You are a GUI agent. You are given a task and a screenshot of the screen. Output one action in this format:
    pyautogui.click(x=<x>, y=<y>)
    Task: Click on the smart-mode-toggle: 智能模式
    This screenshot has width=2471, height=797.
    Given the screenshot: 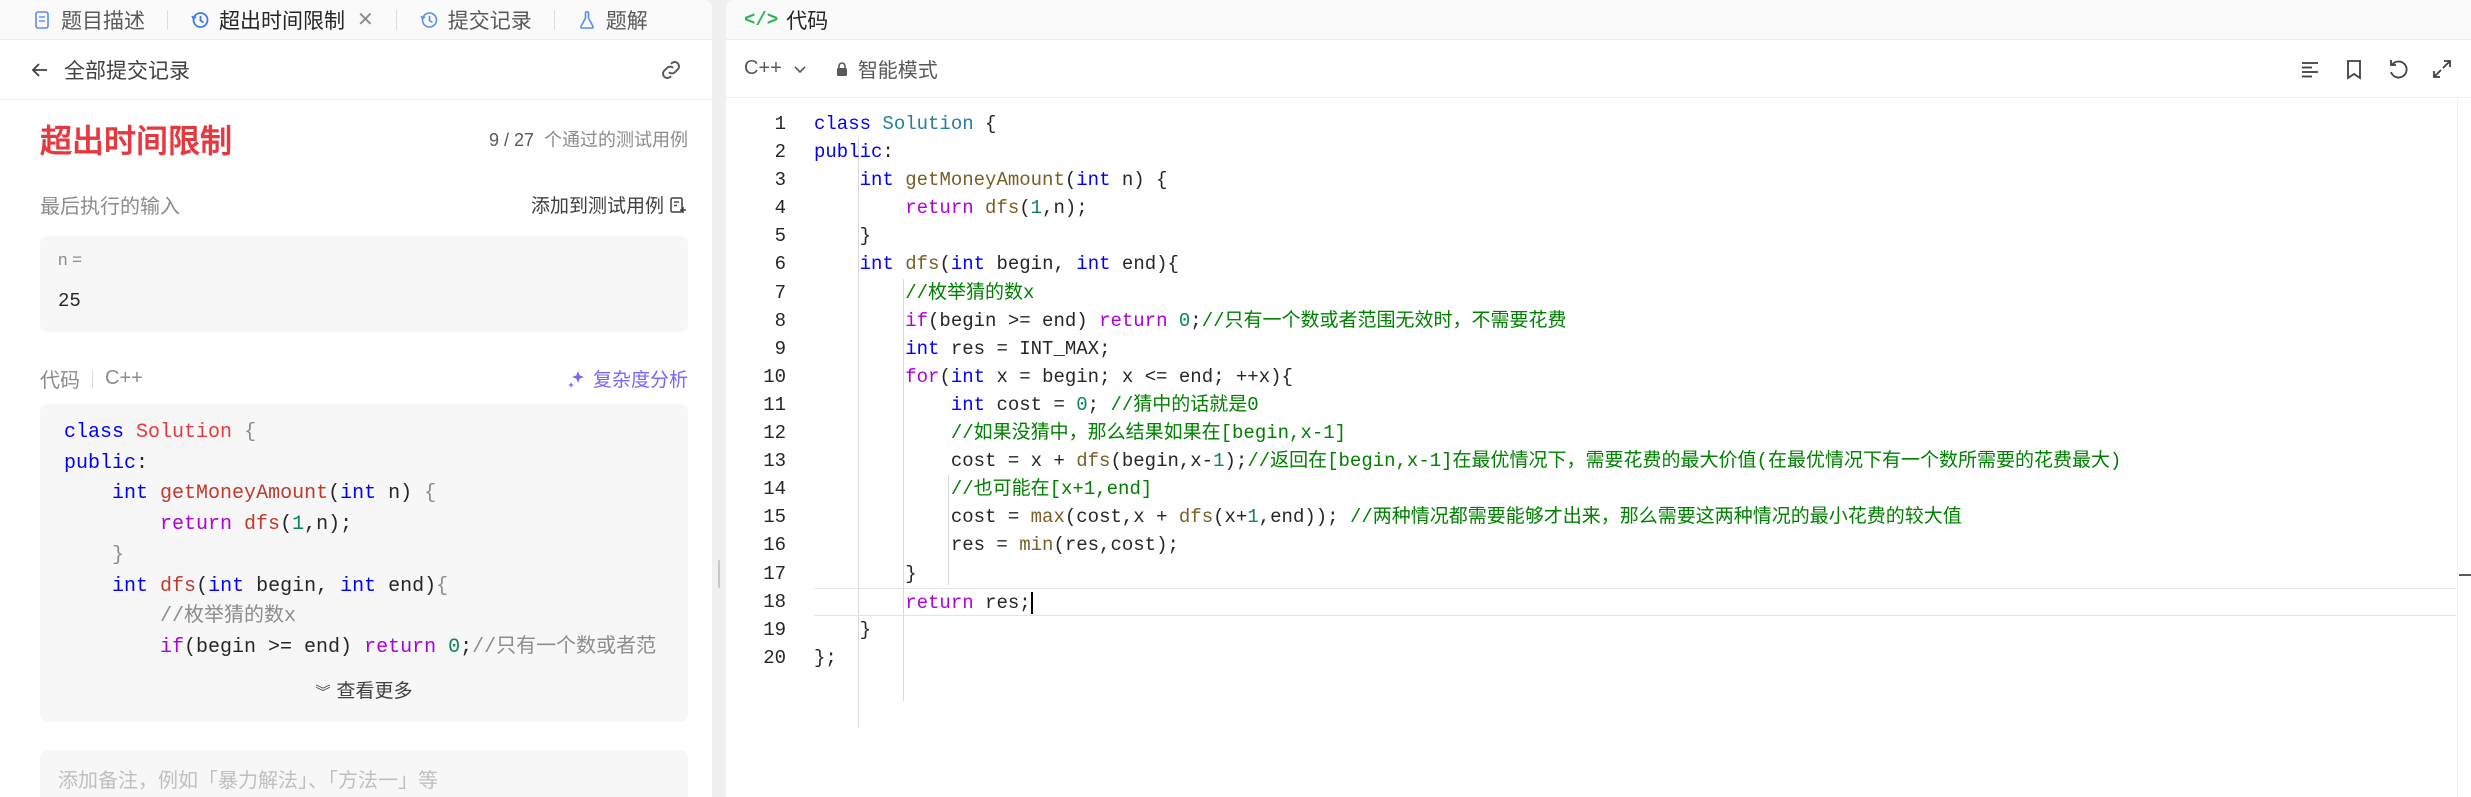 What is the action you would take?
    pyautogui.click(x=886, y=68)
    